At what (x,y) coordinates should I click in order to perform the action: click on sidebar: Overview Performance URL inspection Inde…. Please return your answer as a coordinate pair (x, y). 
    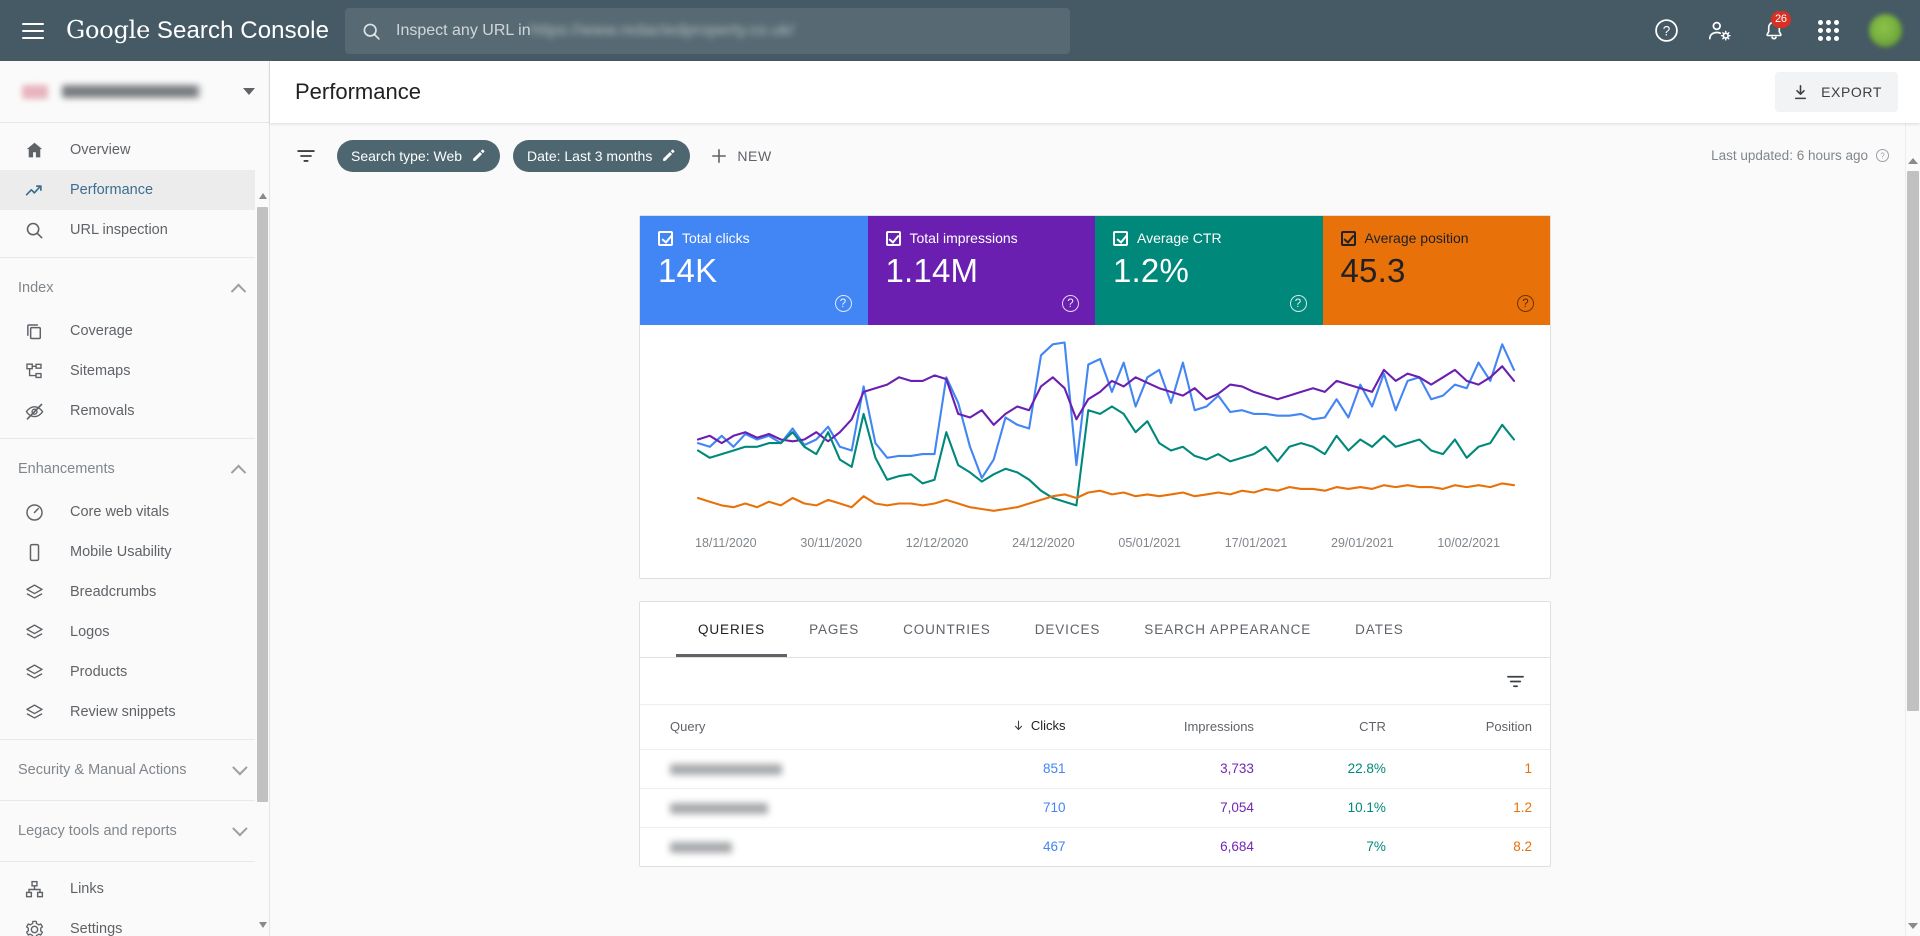
    Looking at the image, I should click on (135, 498).